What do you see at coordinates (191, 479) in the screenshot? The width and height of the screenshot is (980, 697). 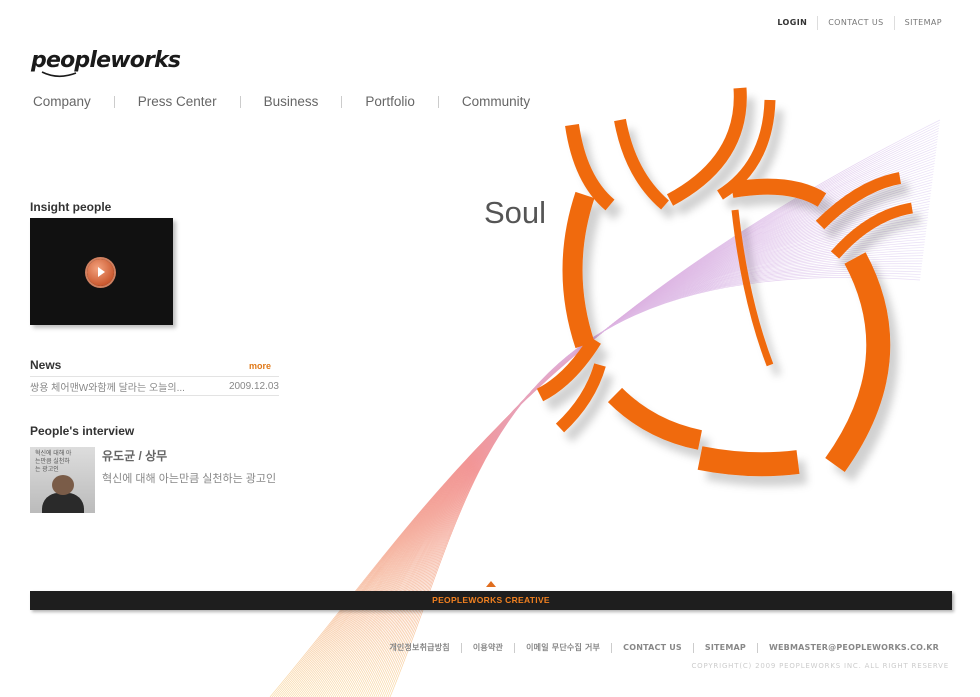 I see `interview-description: 혁신에 대해 아는만큼 실천하는 광고인` at bounding box center [191, 479].